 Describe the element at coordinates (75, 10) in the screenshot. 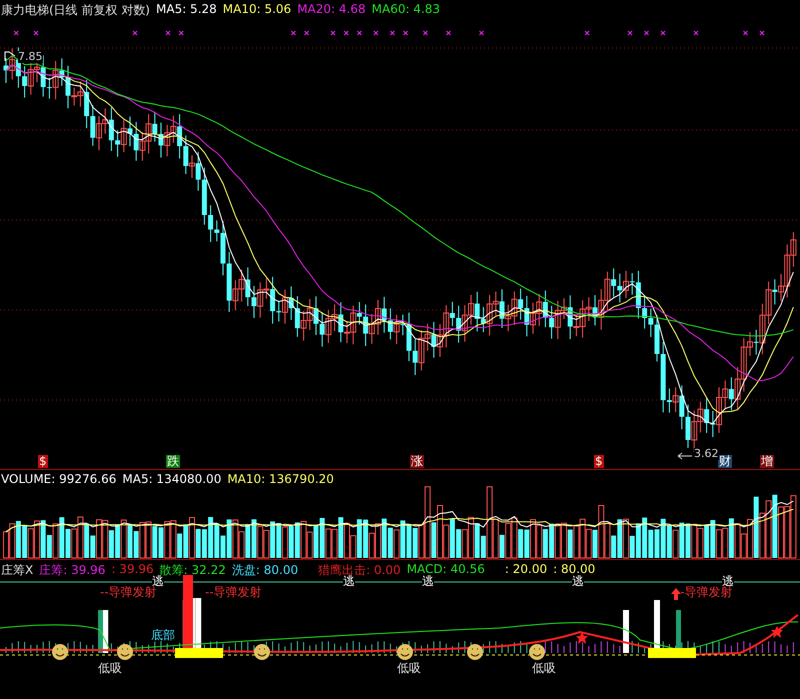

I see `chart-title: 康力电梯(日线 前复权 对数)` at that location.